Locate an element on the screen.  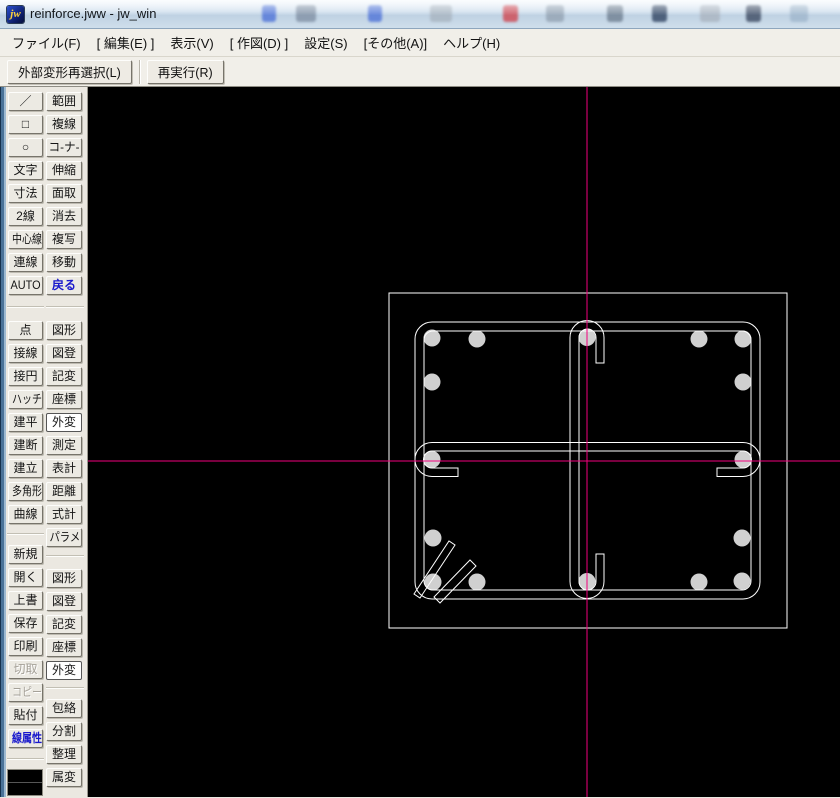
toolbar-button: 再実行(R) is located at coordinates (185, 71).